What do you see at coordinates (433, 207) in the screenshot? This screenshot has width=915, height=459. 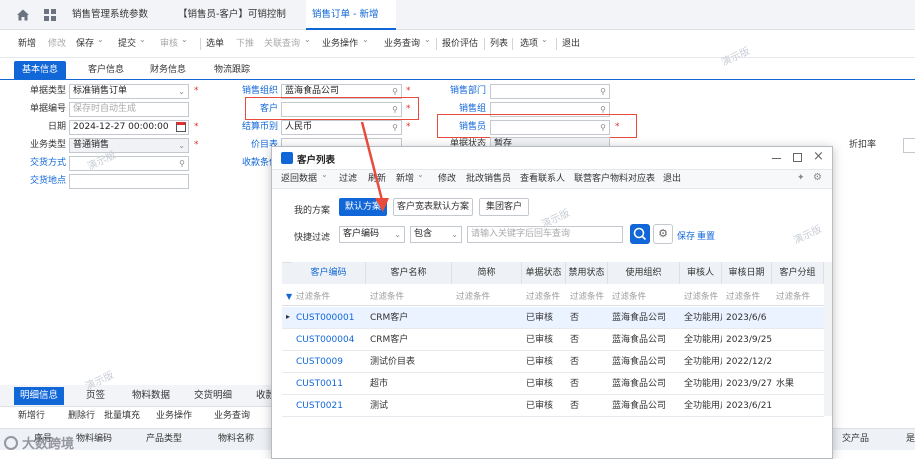 I see `scheme-customer-wide: 客户宽表默认方案` at bounding box center [433, 207].